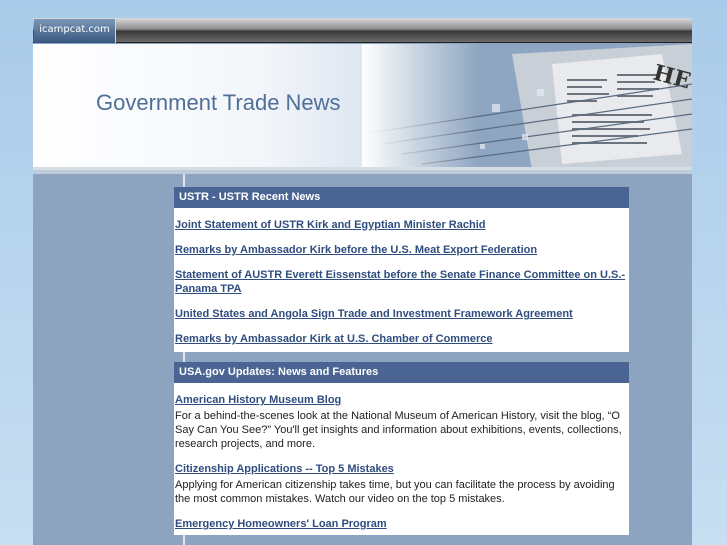 The width and height of the screenshot is (727, 545). Describe the element at coordinates (401, 524) in the screenshot. I see `update-link: Emergency Homeowners' Loan Program` at that location.